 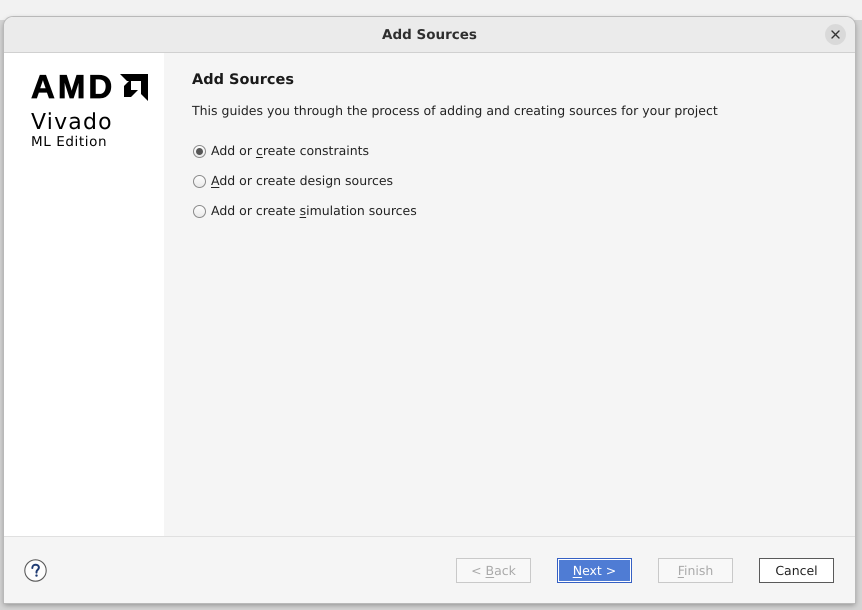 I want to click on logo-arrow-icon, so click(x=134, y=87).